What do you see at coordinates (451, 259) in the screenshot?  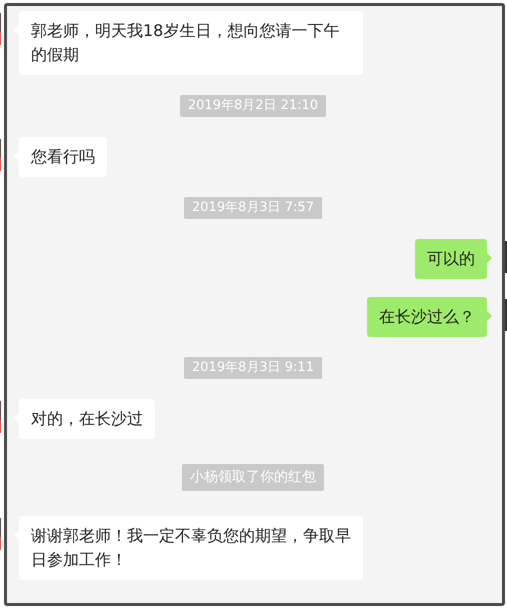 I see `message-bubble: 可以的` at bounding box center [451, 259].